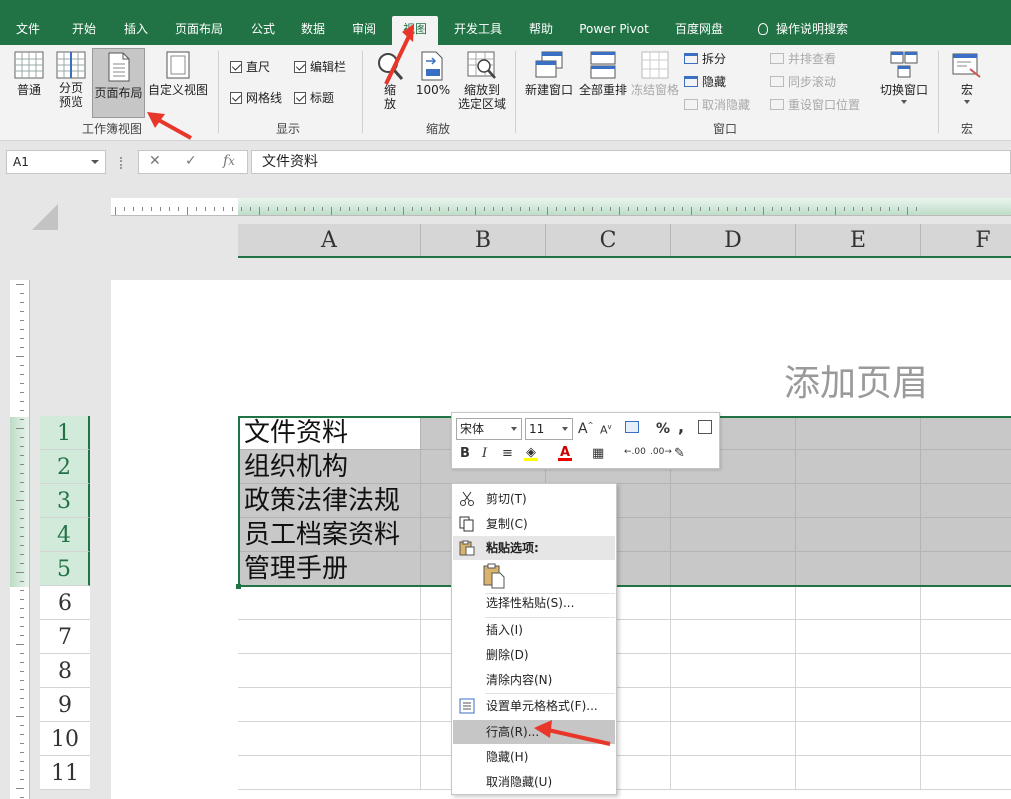  I want to click on cell-f7, so click(966, 637).